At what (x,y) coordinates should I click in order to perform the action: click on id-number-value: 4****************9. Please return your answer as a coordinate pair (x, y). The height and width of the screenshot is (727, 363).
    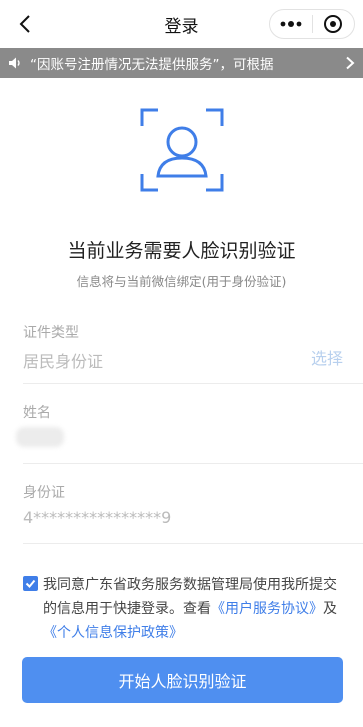
    Looking at the image, I should click on (97, 517).